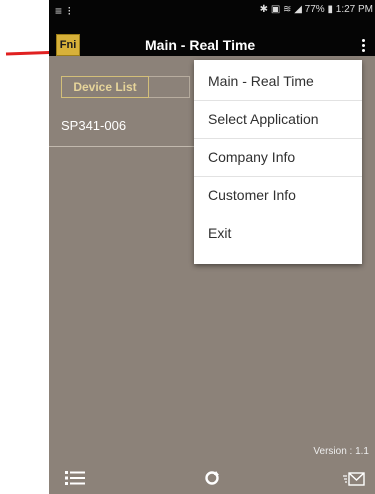 The width and height of the screenshot is (375, 494). What do you see at coordinates (363, 45) in the screenshot?
I see `kebab-menu-icon` at bounding box center [363, 45].